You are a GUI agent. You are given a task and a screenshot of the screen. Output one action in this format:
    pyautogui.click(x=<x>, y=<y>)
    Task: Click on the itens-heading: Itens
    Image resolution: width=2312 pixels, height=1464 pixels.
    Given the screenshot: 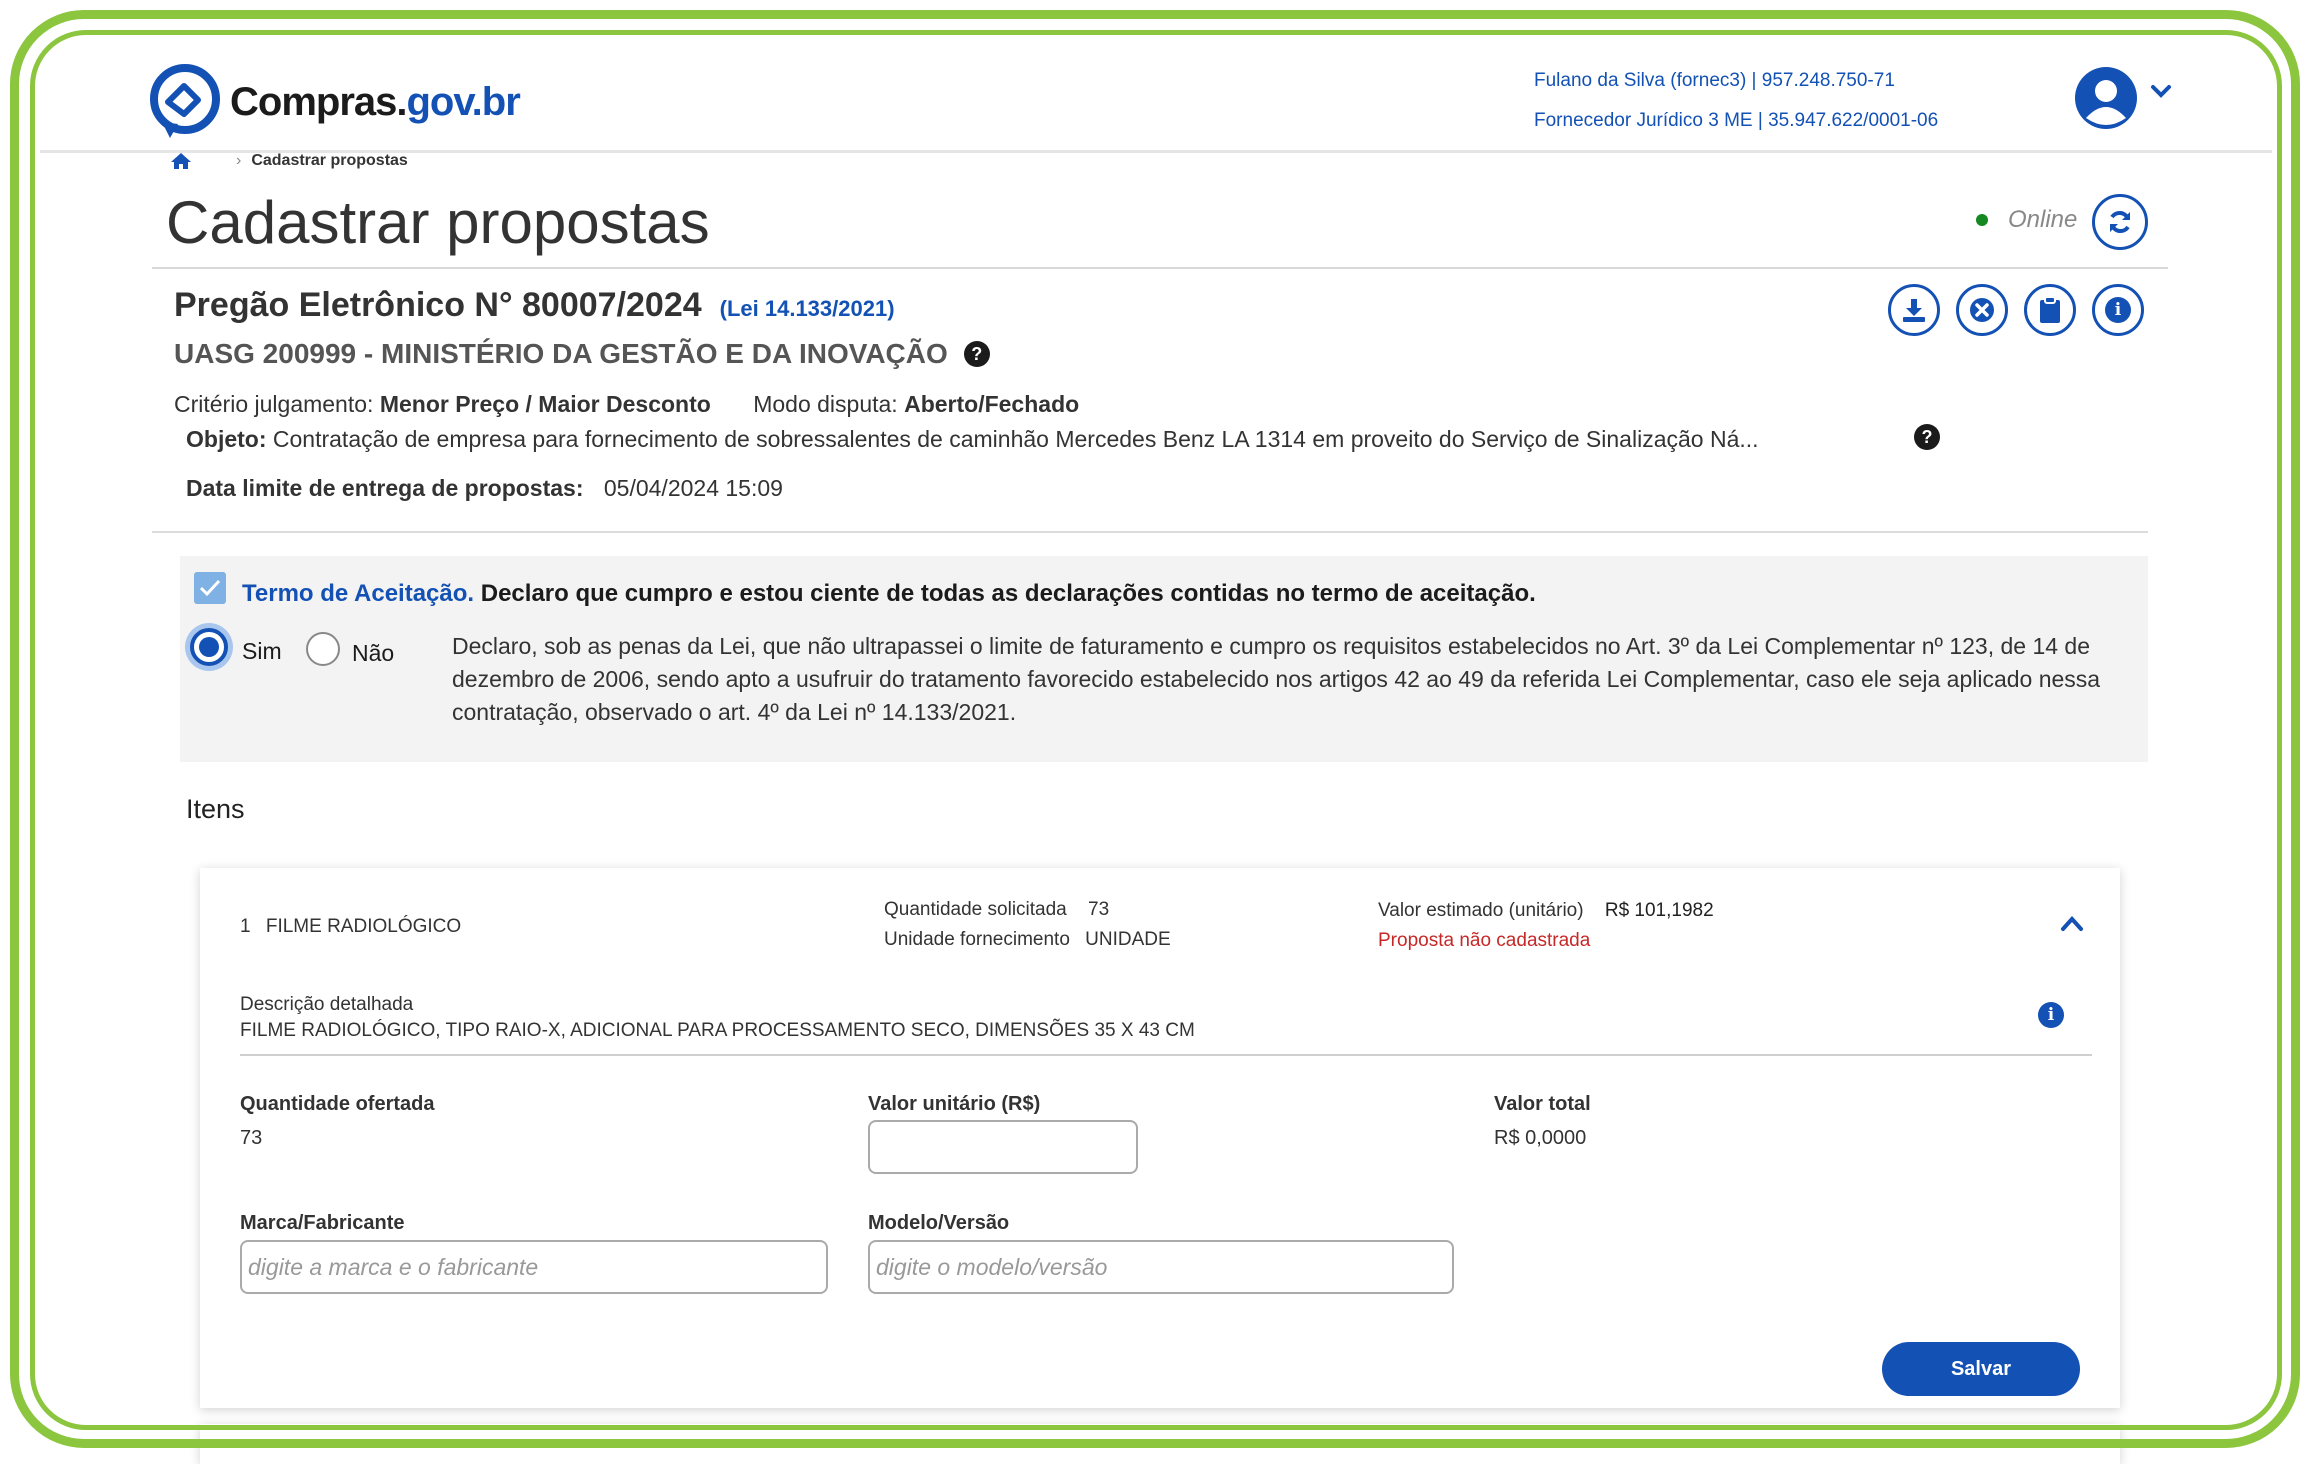 What is the action you would take?
    pyautogui.click(x=215, y=809)
    